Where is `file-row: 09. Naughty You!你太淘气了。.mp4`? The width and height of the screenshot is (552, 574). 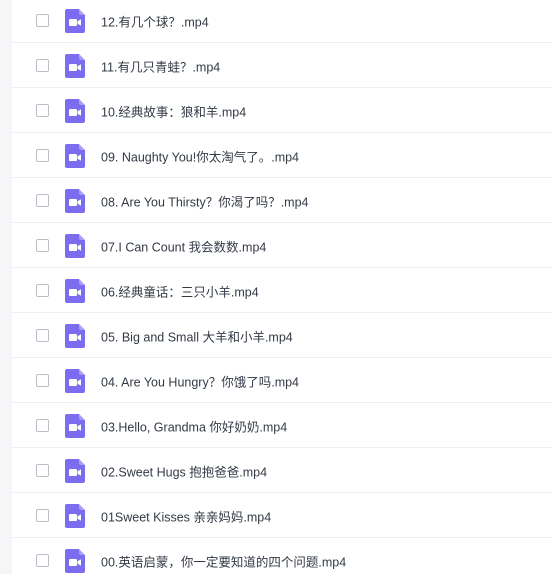
file-row: 09. Naughty You!你太淘气了。.mp4 is located at coordinates (282, 156).